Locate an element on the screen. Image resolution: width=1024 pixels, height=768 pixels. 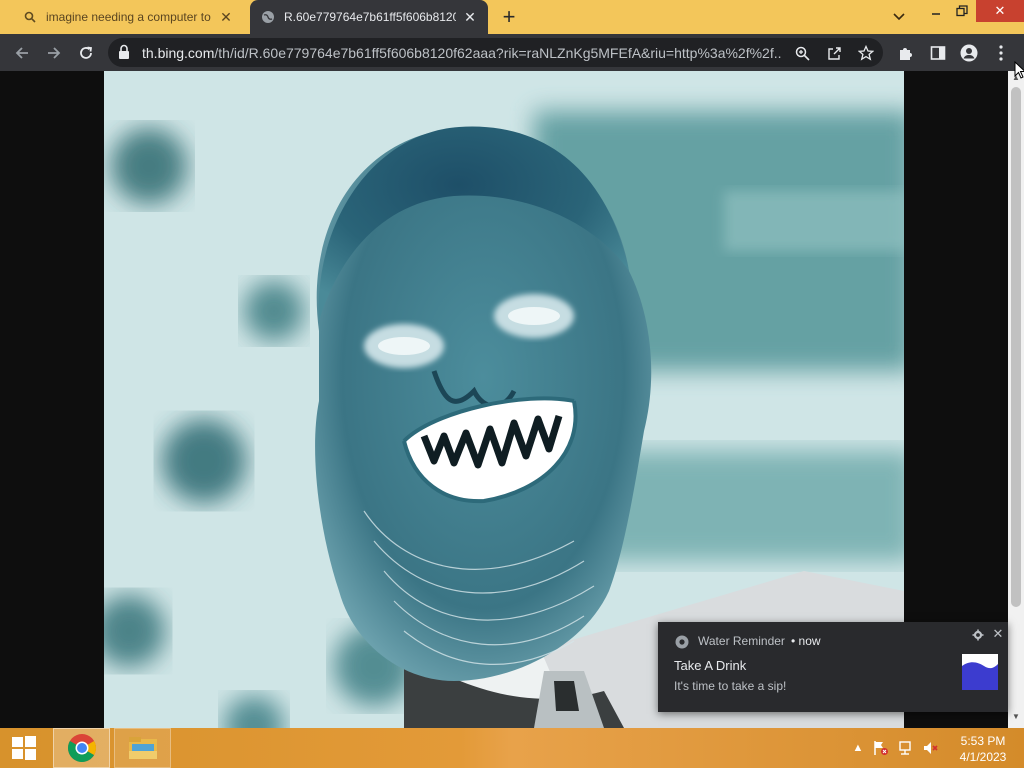
action-center-flag-icon is located at coordinates (881, 748).